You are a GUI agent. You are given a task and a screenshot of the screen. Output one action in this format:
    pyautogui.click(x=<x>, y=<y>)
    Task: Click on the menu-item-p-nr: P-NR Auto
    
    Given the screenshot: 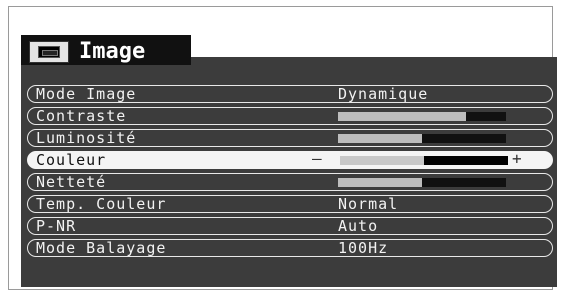 What is the action you would take?
    pyautogui.click(x=290, y=226)
    